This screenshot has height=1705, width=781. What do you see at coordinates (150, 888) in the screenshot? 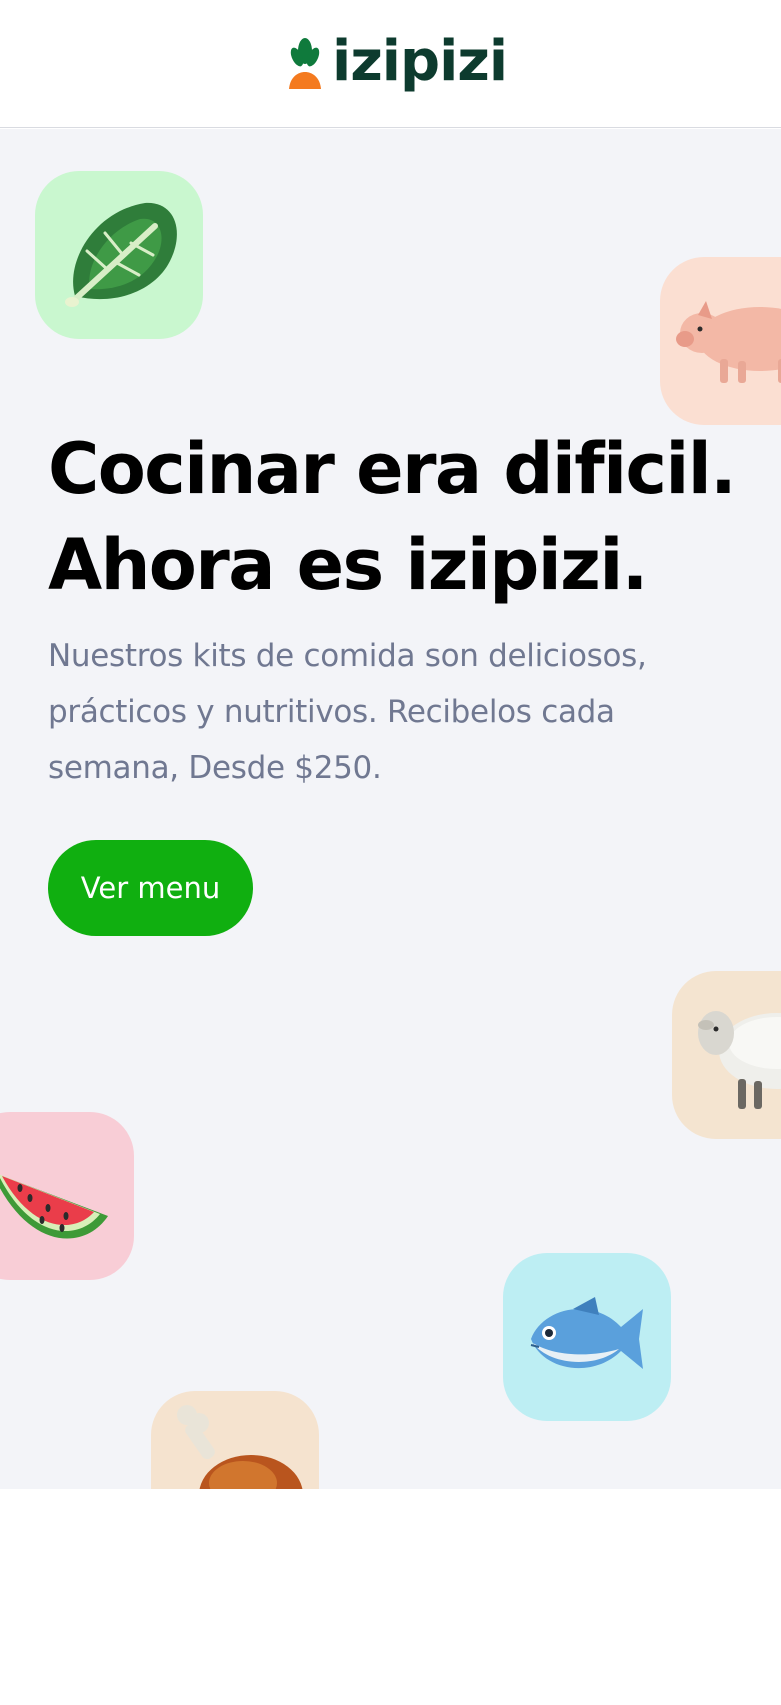
I see `view-menu-button: Ver menu` at bounding box center [150, 888].